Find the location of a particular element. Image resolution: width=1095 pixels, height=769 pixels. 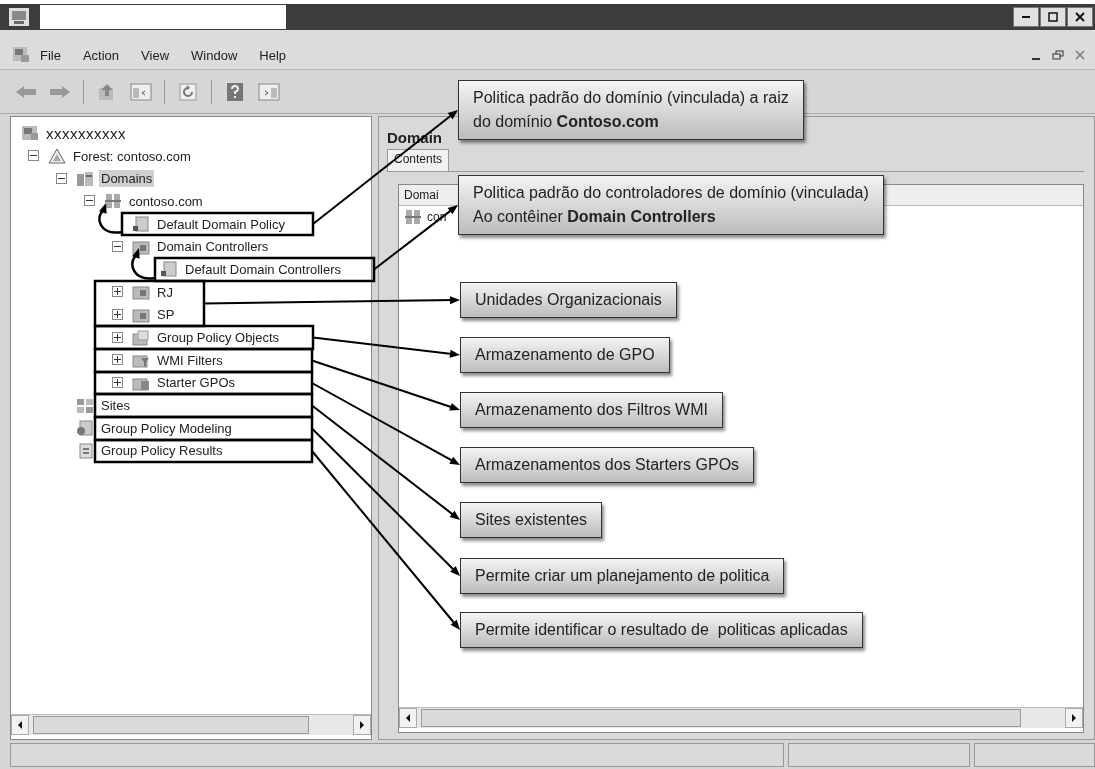

column-header: Domai is located at coordinates (421, 195).